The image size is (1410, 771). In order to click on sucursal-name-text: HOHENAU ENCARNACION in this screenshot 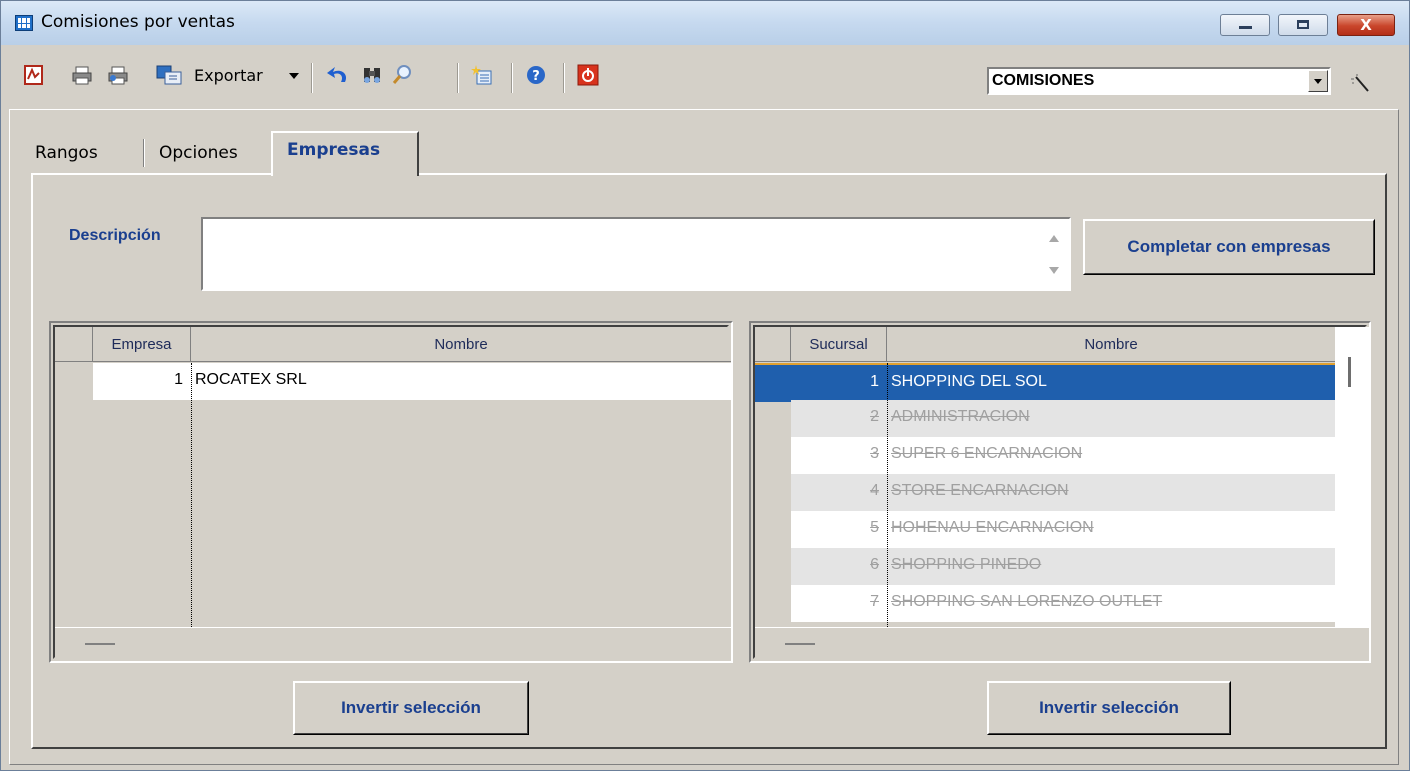, I will do `click(992, 527)`.